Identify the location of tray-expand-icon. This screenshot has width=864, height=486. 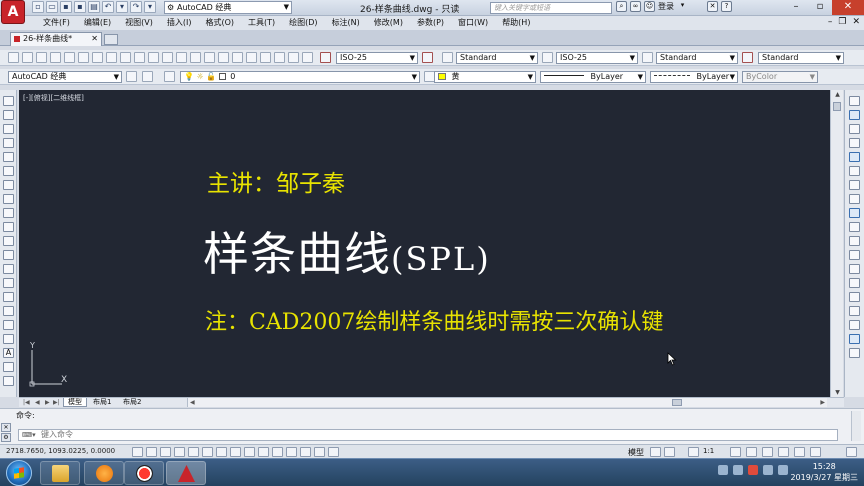
(723, 470).